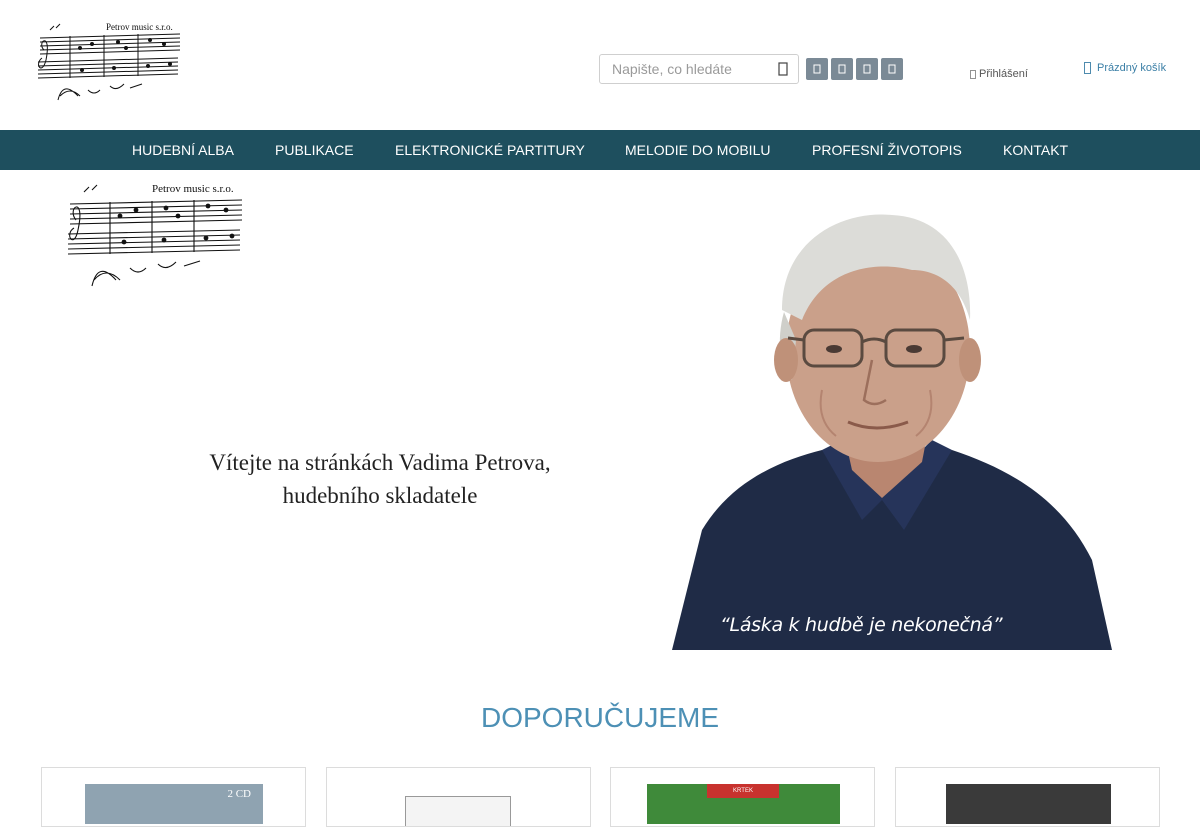  What do you see at coordinates (239, 794) in the screenshot?
I see `cover-label: 2 CD` at bounding box center [239, 794].